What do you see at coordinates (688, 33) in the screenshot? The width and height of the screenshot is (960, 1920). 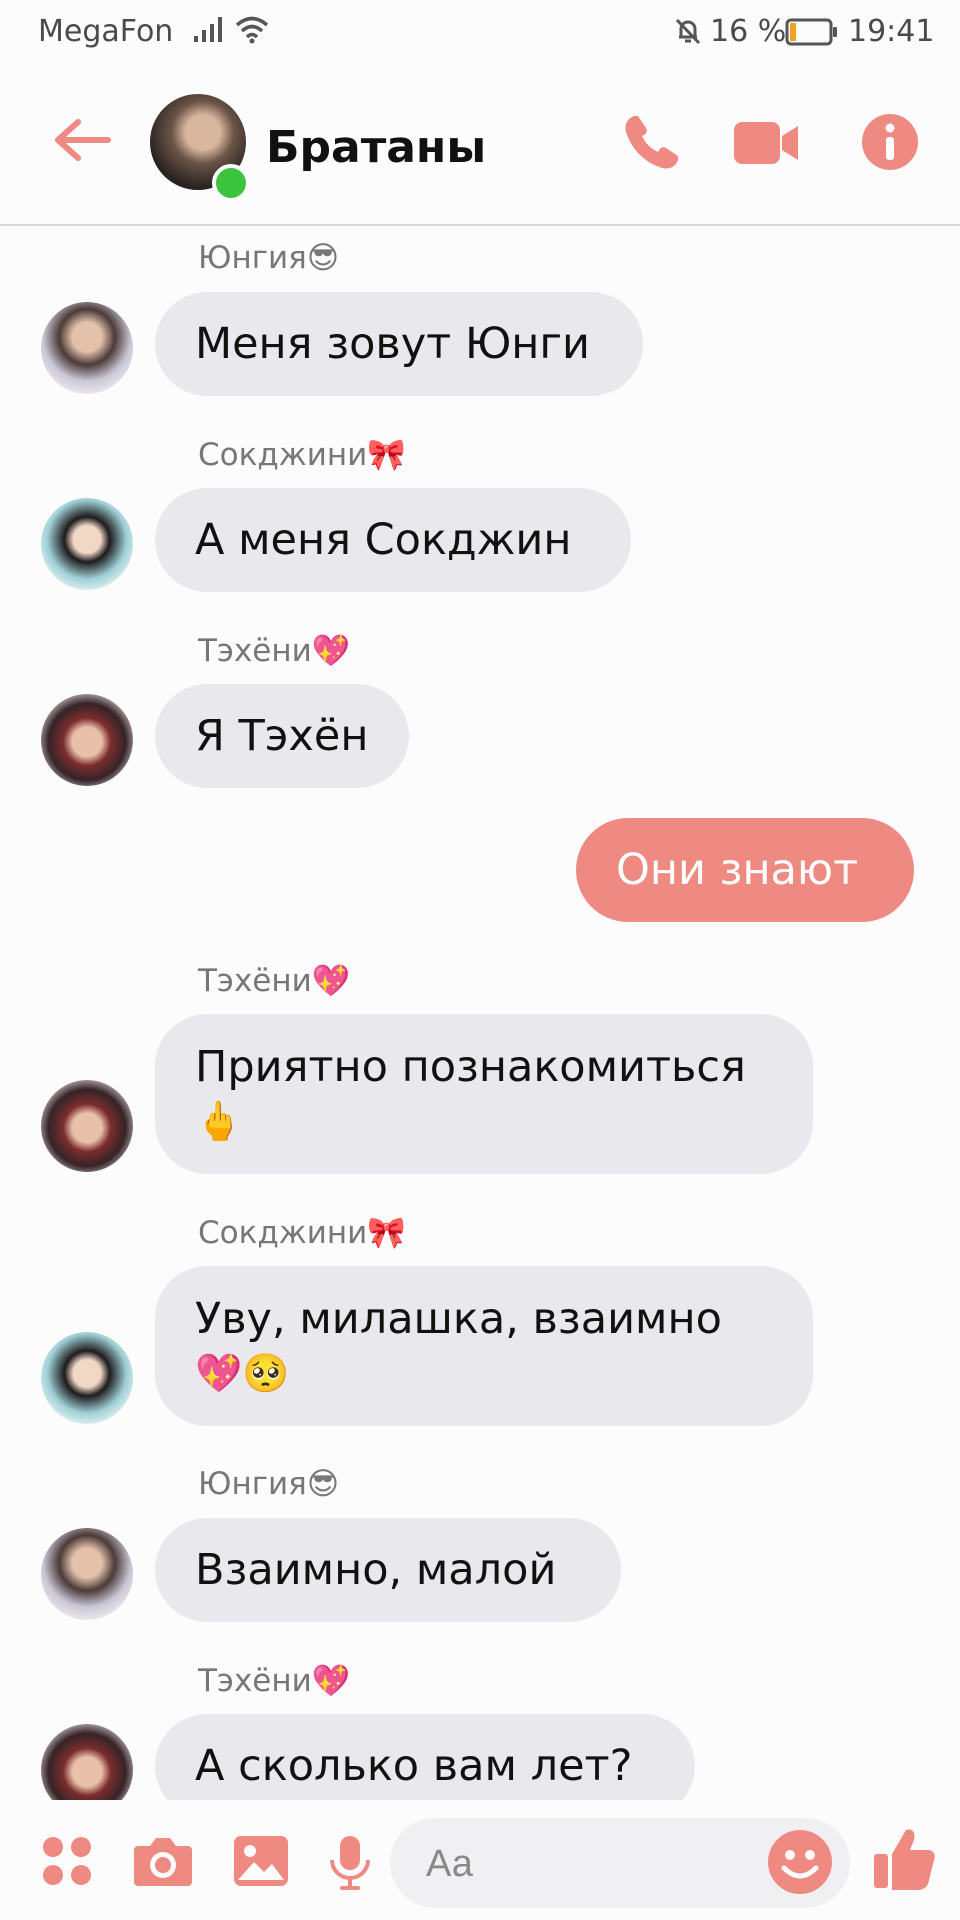 I see `bell-off-icon` at bounding box center [688, 33].